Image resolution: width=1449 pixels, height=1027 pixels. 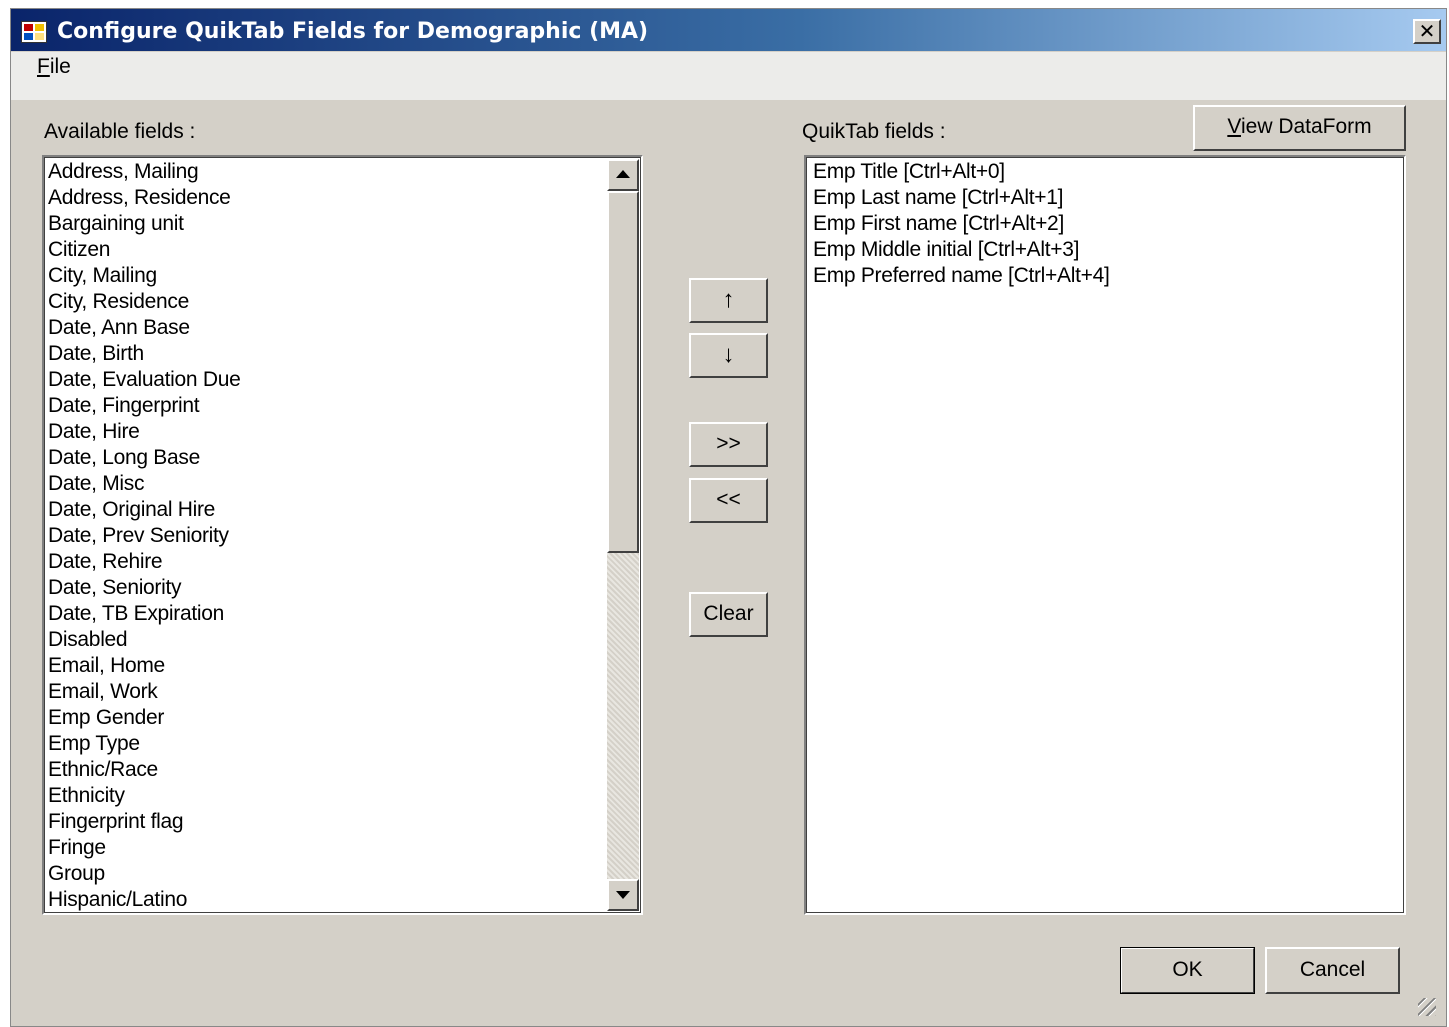 What do you see at coordinates (1332, 970) in the screenshot?
I see `cancel-button: Cancel` at bounding box center [1332, 970].